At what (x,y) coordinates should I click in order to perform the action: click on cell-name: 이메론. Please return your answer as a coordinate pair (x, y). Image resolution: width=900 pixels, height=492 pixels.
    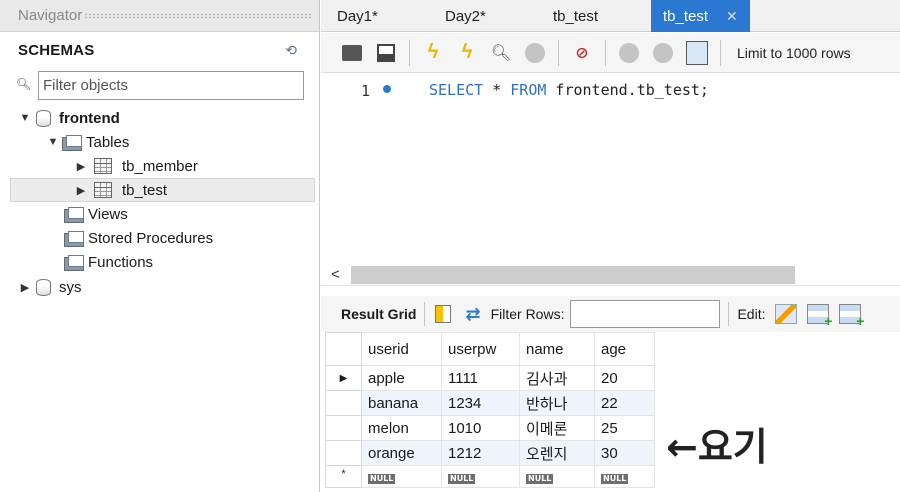
    Looking at the image, I should click on (557, 428).